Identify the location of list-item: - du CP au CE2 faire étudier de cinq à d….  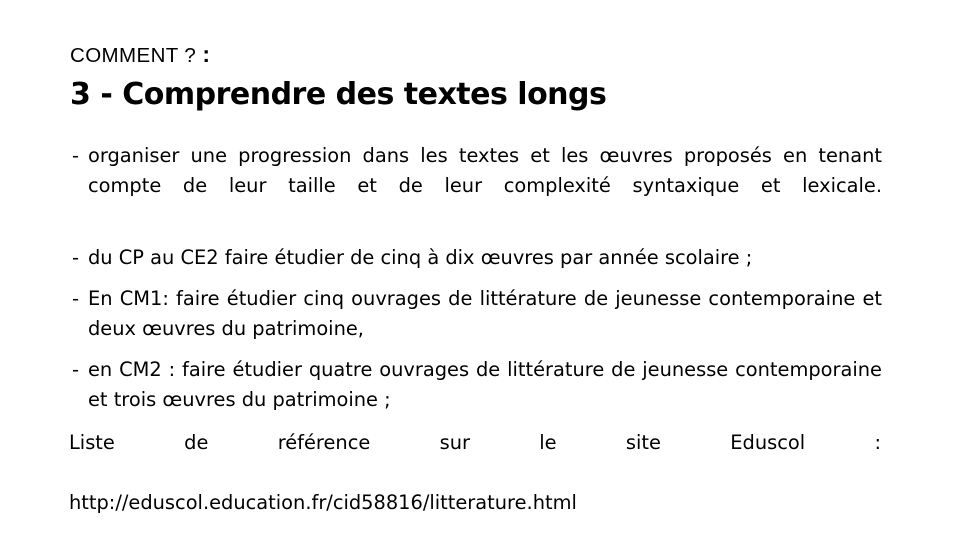
(476, 258).